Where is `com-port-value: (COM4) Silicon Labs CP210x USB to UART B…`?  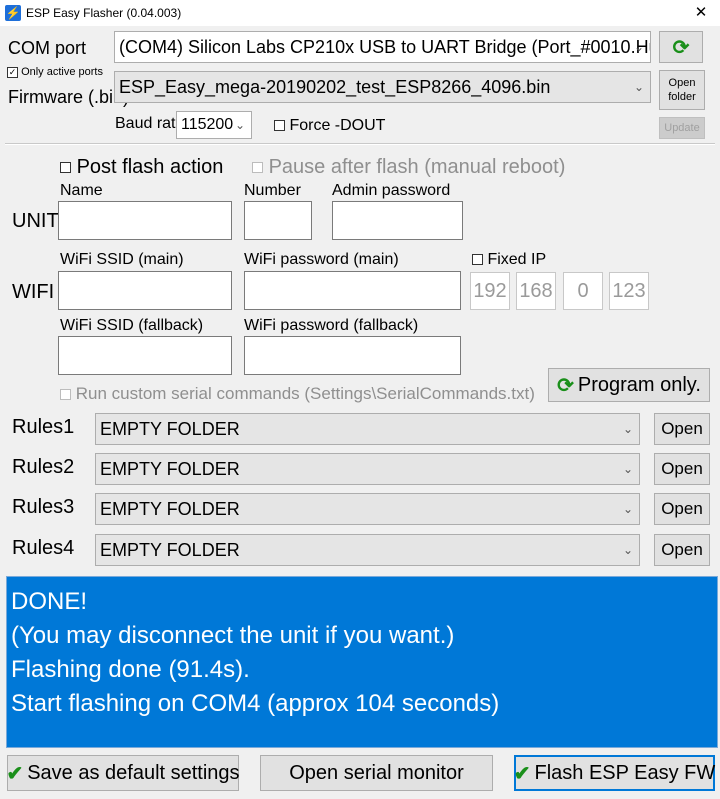 com-port-value: (COM4) Silicon Labs CP210x USB to UART B… is located at coordinates (384, 47).